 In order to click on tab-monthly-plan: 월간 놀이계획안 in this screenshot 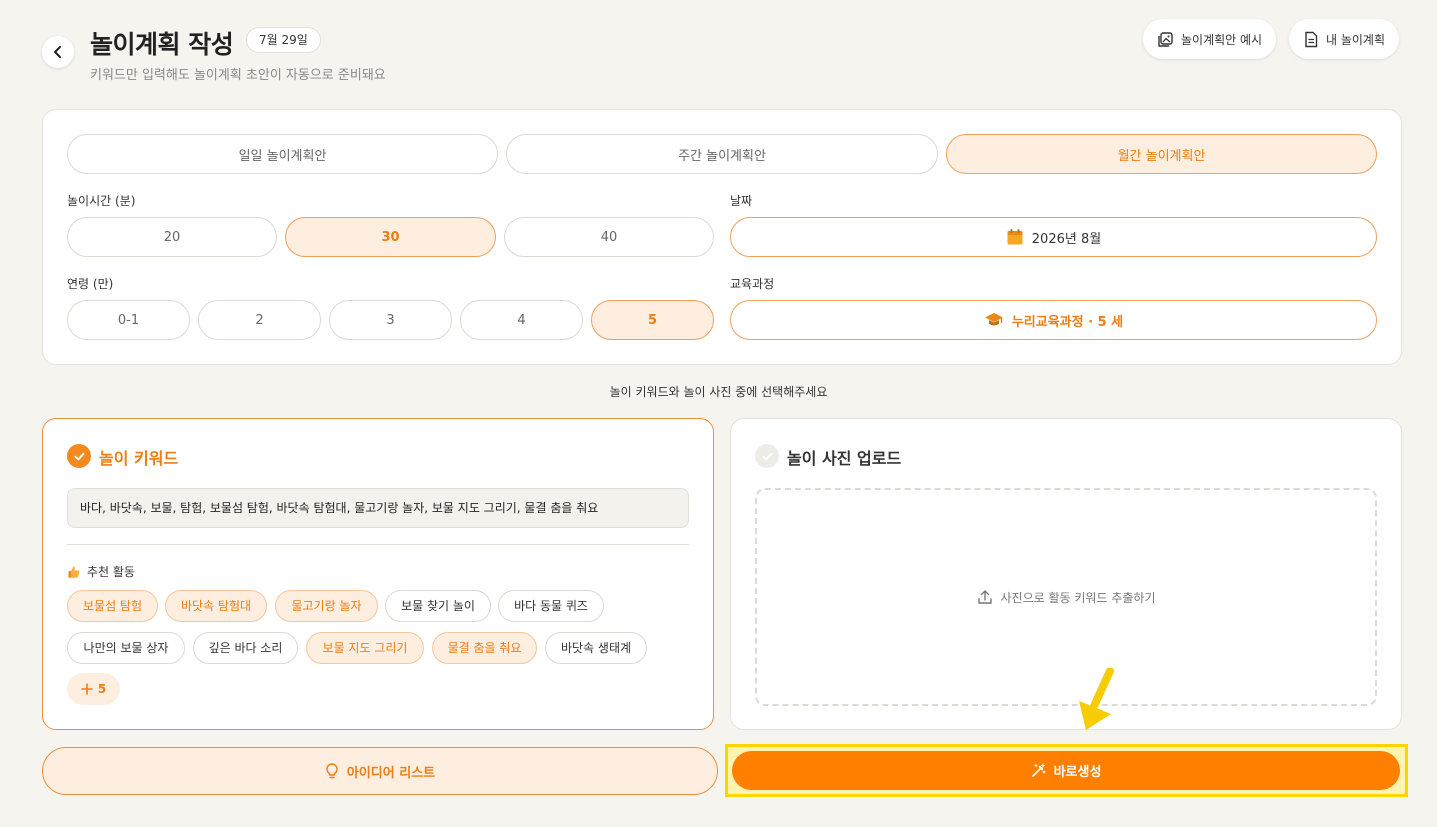, I will do `click(1161, 154)`.